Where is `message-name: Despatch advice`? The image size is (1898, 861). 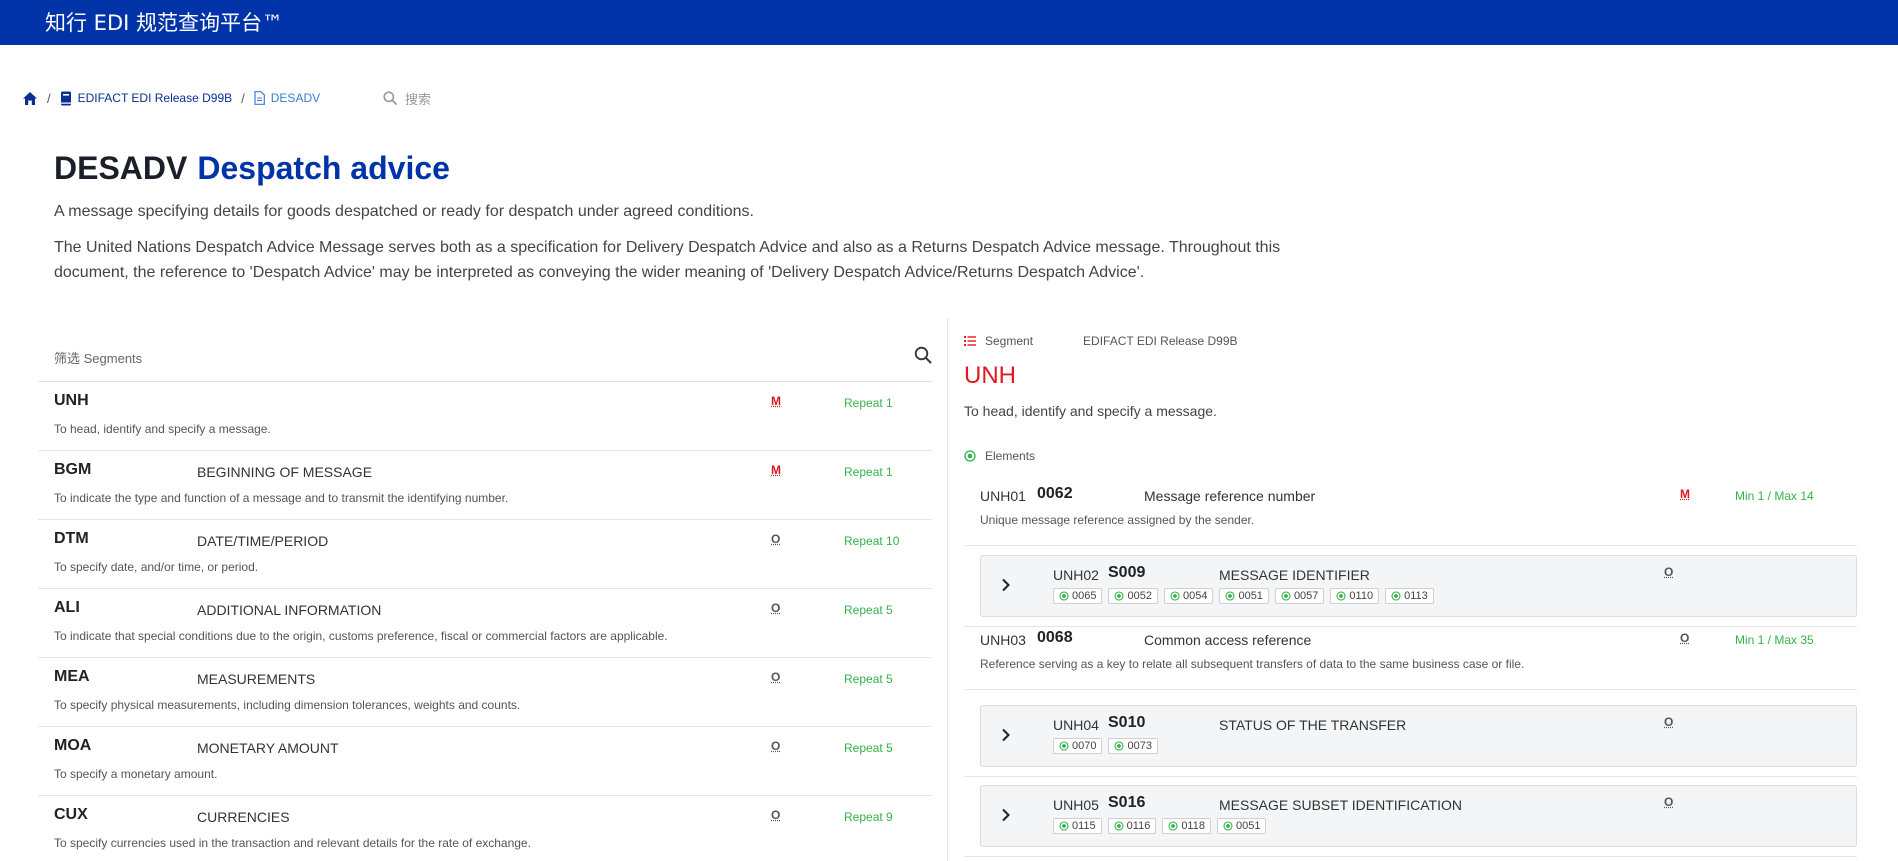 message-name: Despatch advice is located at coordinates (323, 168).